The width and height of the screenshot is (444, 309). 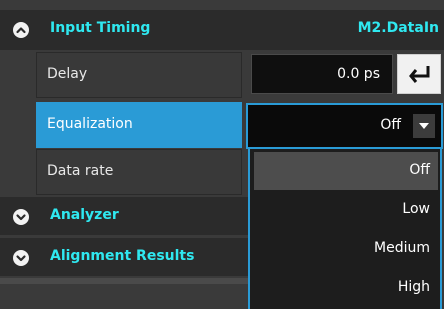 I want to click on data-rate-label: Data rate, so click(x=80, y=171).